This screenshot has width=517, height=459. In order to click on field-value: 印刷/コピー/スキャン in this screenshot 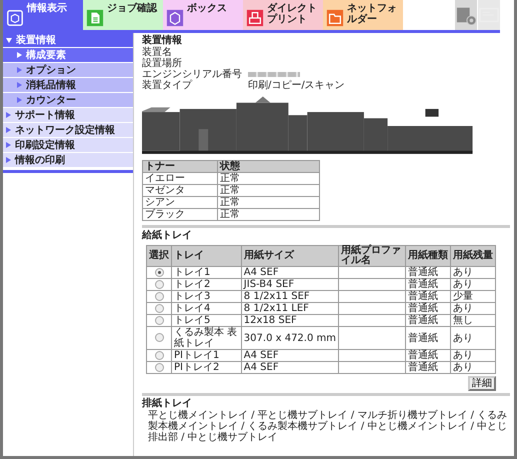, I will do `click(296, 85)`.